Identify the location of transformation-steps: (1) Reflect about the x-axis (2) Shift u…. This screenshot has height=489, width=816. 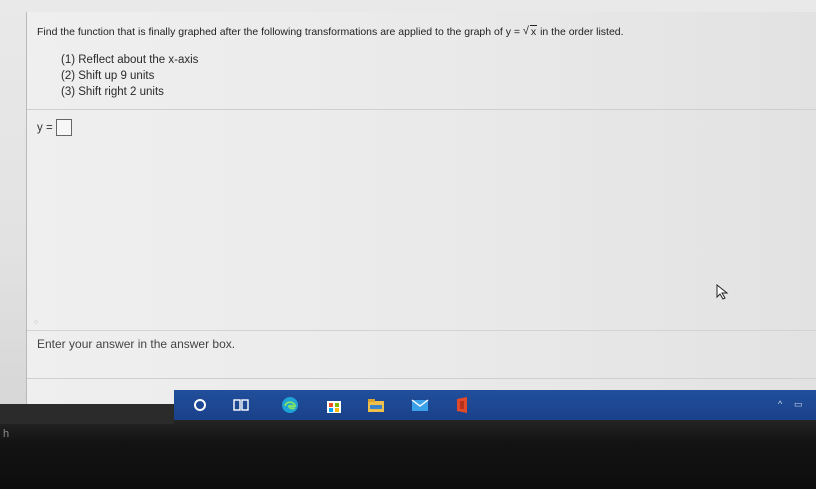
(129, 76).